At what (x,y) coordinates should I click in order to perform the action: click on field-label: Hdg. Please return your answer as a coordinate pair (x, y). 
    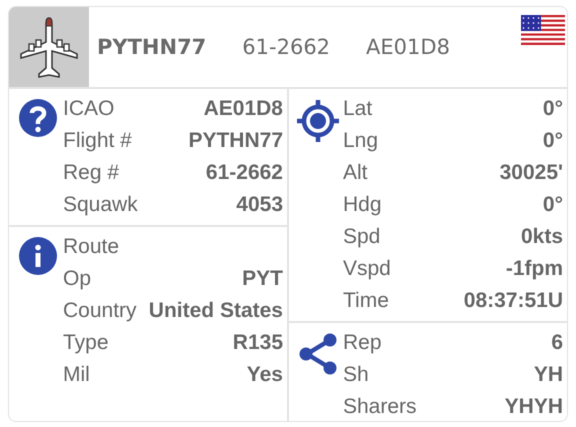
    Looking at the image, I should click on (362, 205).